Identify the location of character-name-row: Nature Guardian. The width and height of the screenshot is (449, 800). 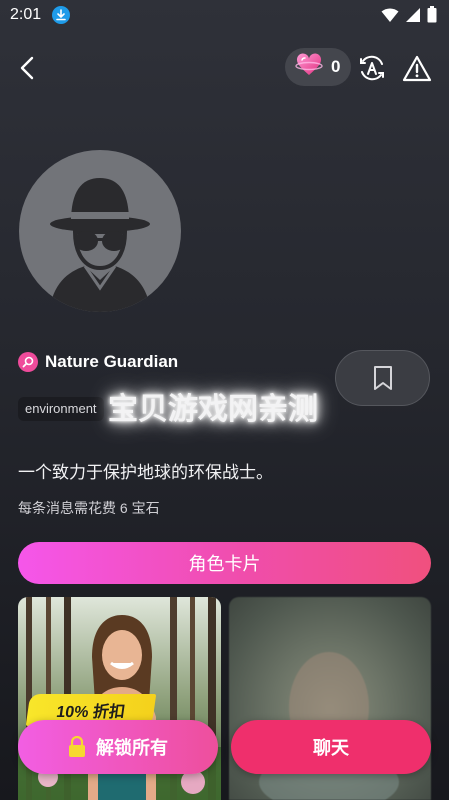
(98, 362).